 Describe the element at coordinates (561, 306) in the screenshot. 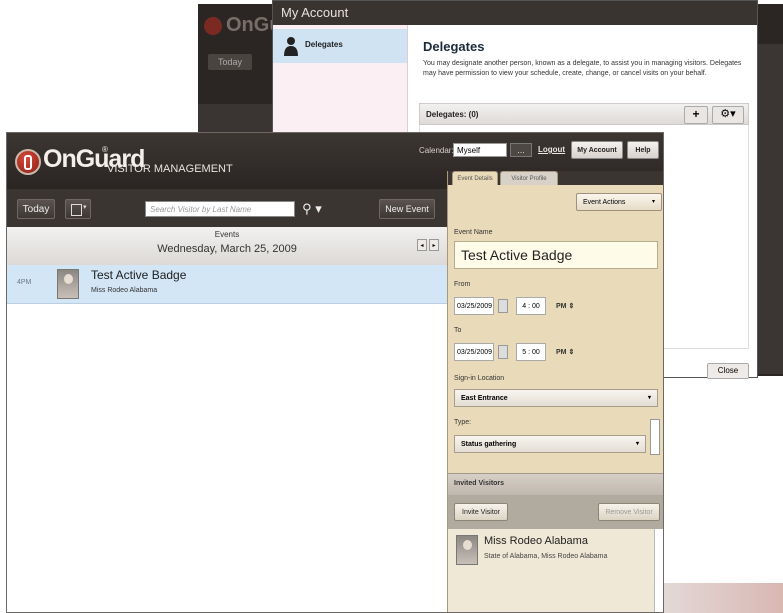

I see `from-ampm-value: PM` at that location.